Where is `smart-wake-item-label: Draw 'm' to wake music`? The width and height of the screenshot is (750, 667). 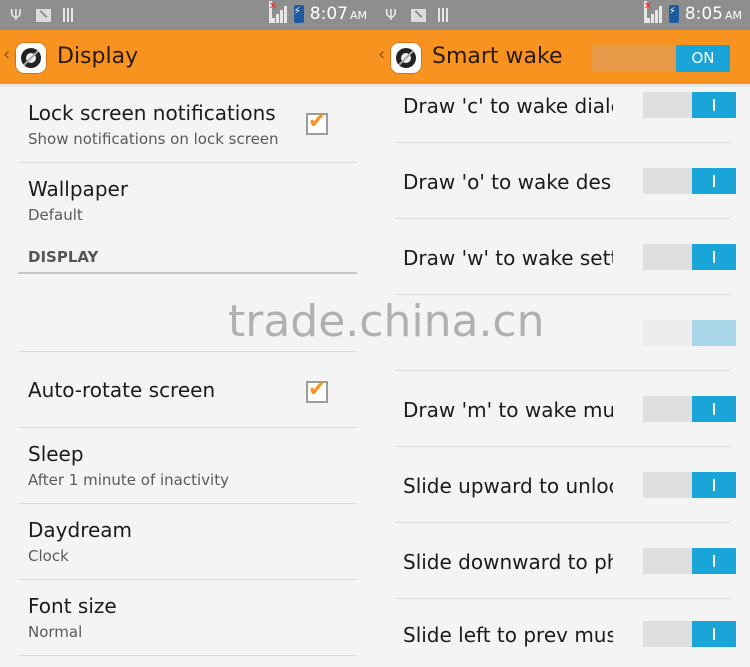 smart-wake-item-label: Draw 'm' to wake music is located at coordinates (508, 410).